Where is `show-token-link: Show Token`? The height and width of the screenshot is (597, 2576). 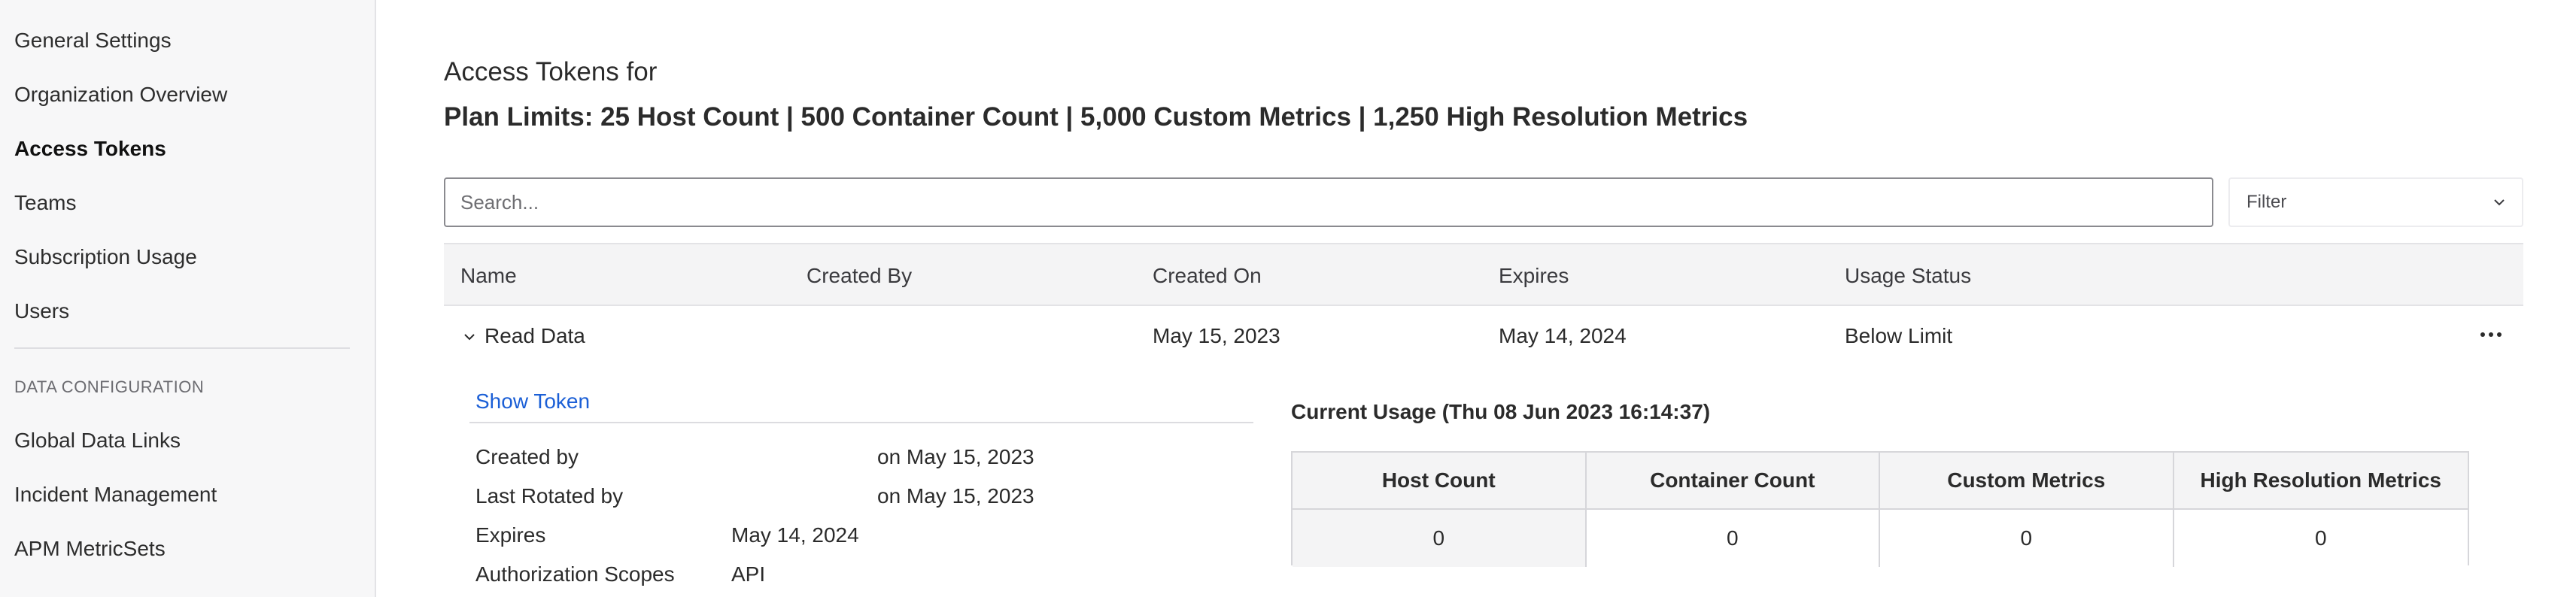 show-token-link: Show Token is located at coordinates (532, 402).